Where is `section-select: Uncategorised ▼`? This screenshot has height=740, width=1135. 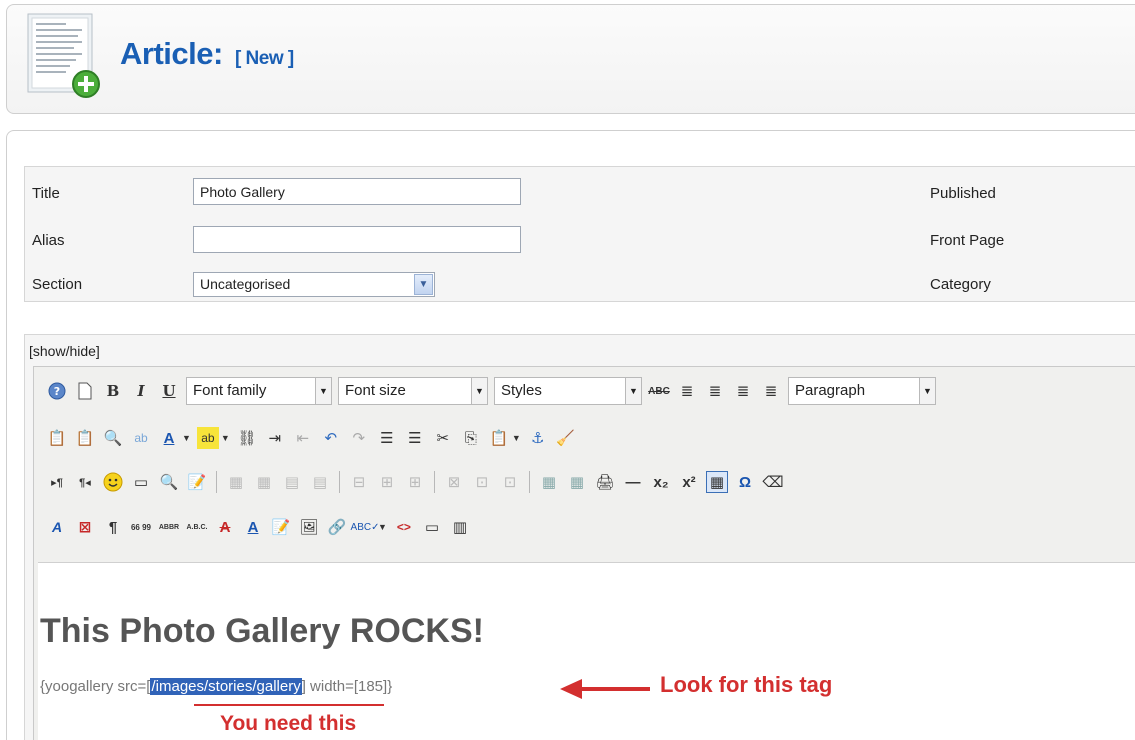 section-select: Uncategorised ▼ is located at coordinates (314, 284).